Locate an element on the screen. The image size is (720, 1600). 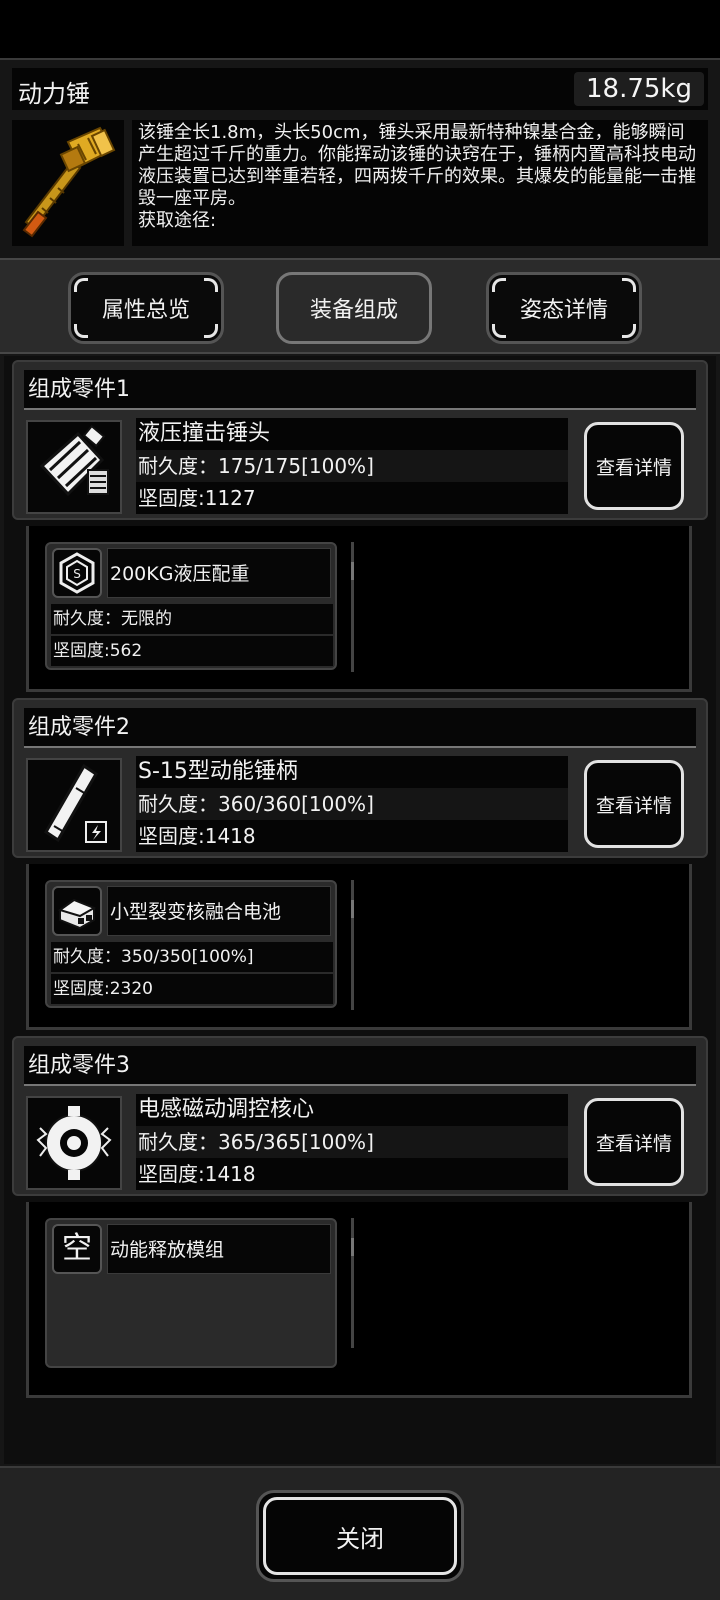
hex-weight-icon: S is located at coordinates (77, 573).